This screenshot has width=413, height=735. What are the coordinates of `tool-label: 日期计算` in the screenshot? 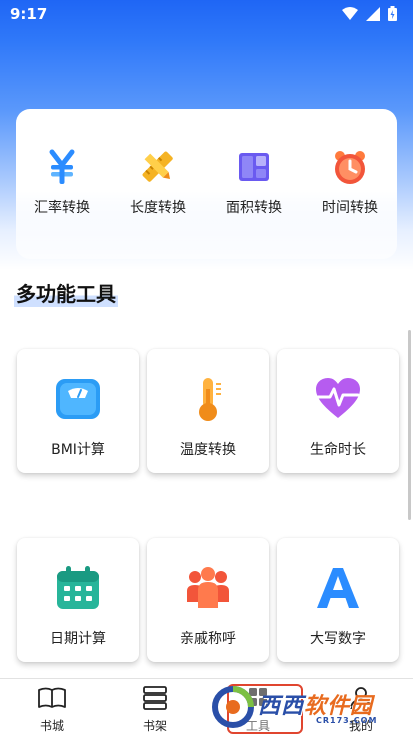 It's located at (78, 639).